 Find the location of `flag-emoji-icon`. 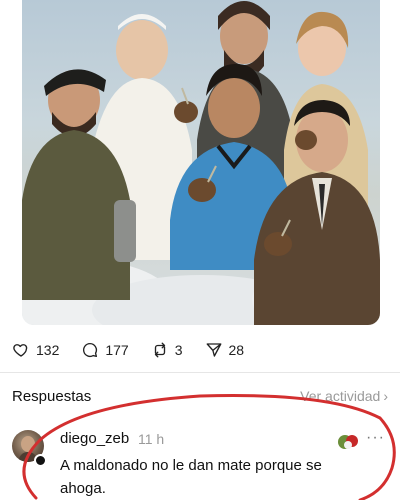

flag-emoji-icon is located at coordinates (348, 442).